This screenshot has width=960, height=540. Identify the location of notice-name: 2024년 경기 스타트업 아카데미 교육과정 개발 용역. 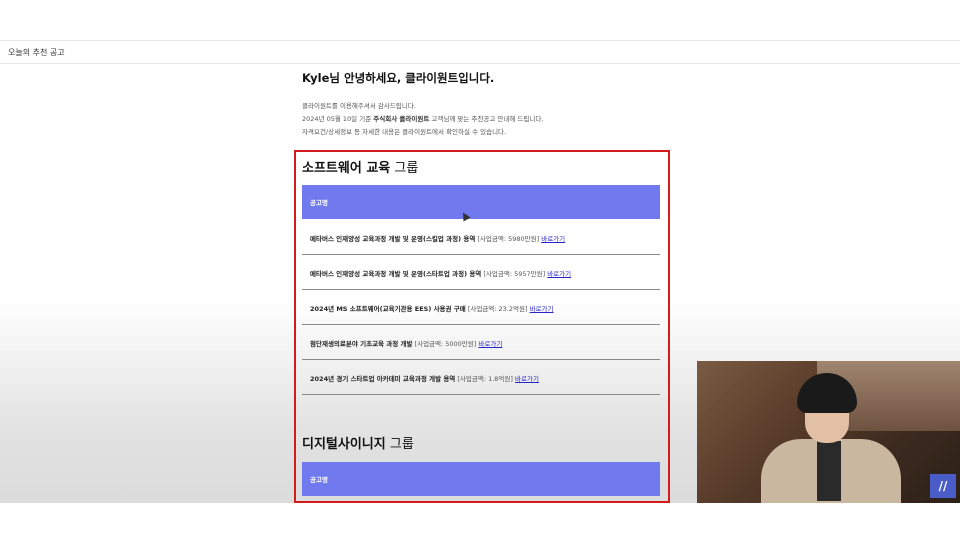
(383, 379).